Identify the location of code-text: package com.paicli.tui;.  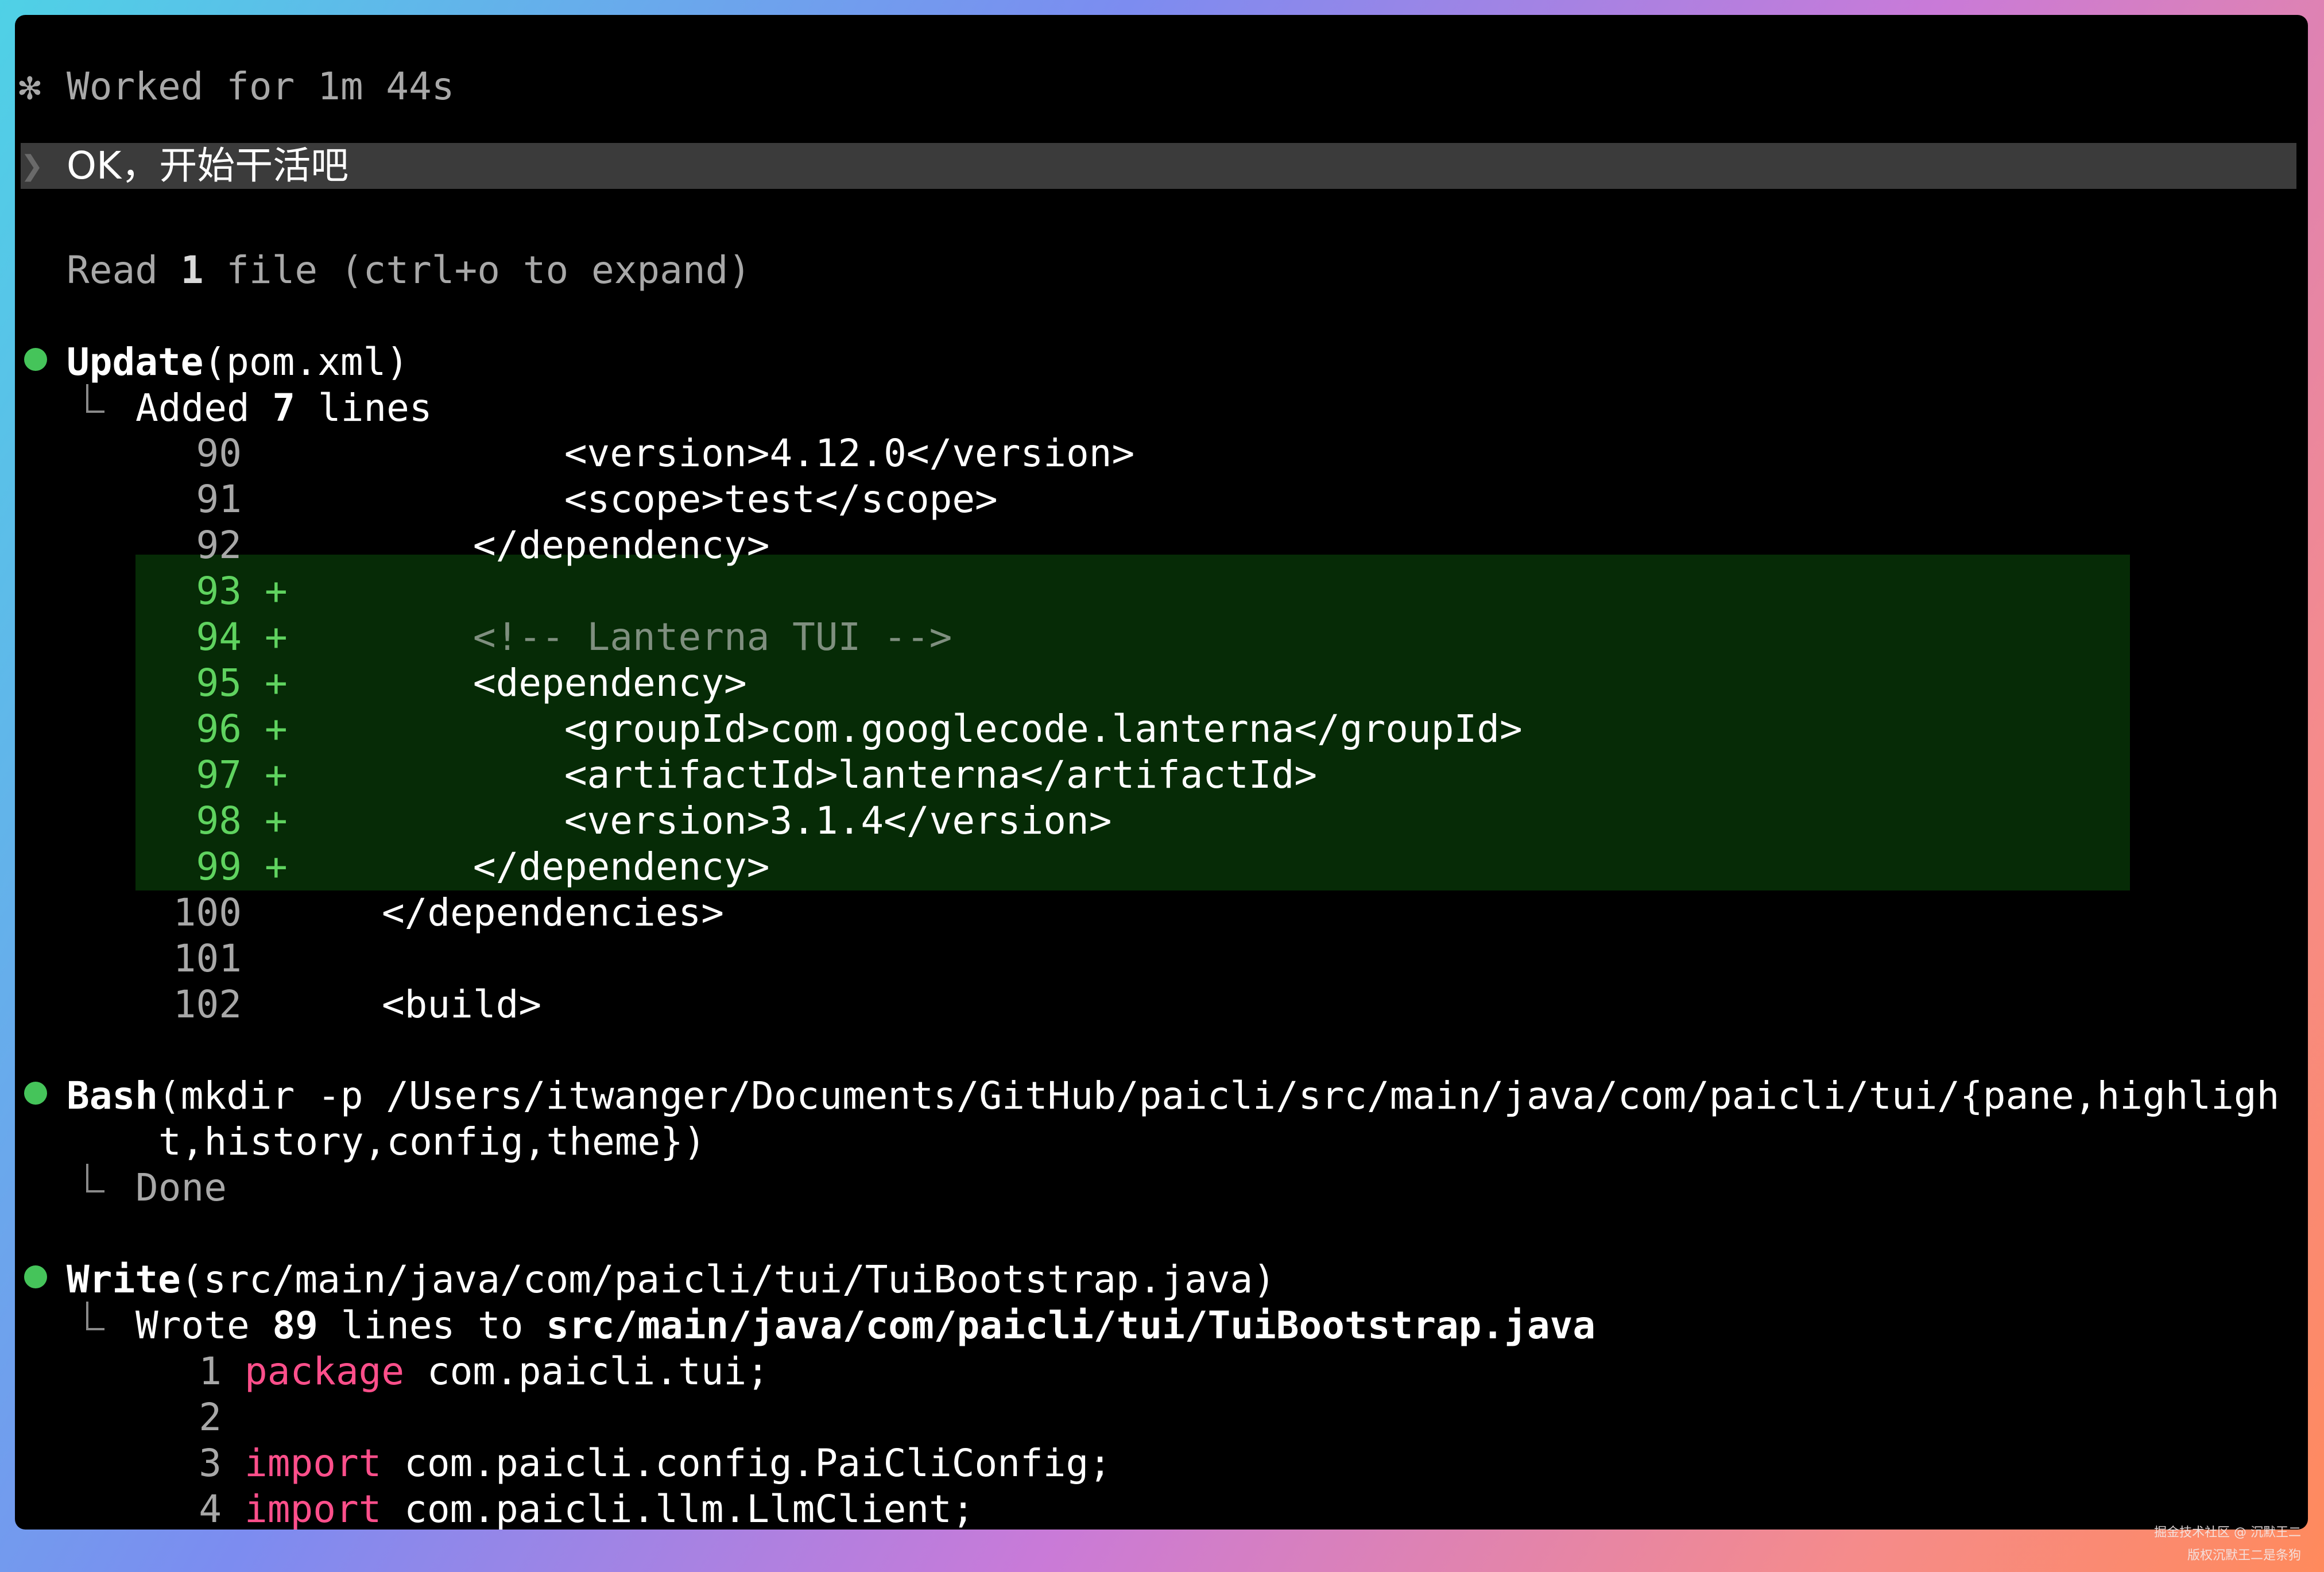
(507, 1372).